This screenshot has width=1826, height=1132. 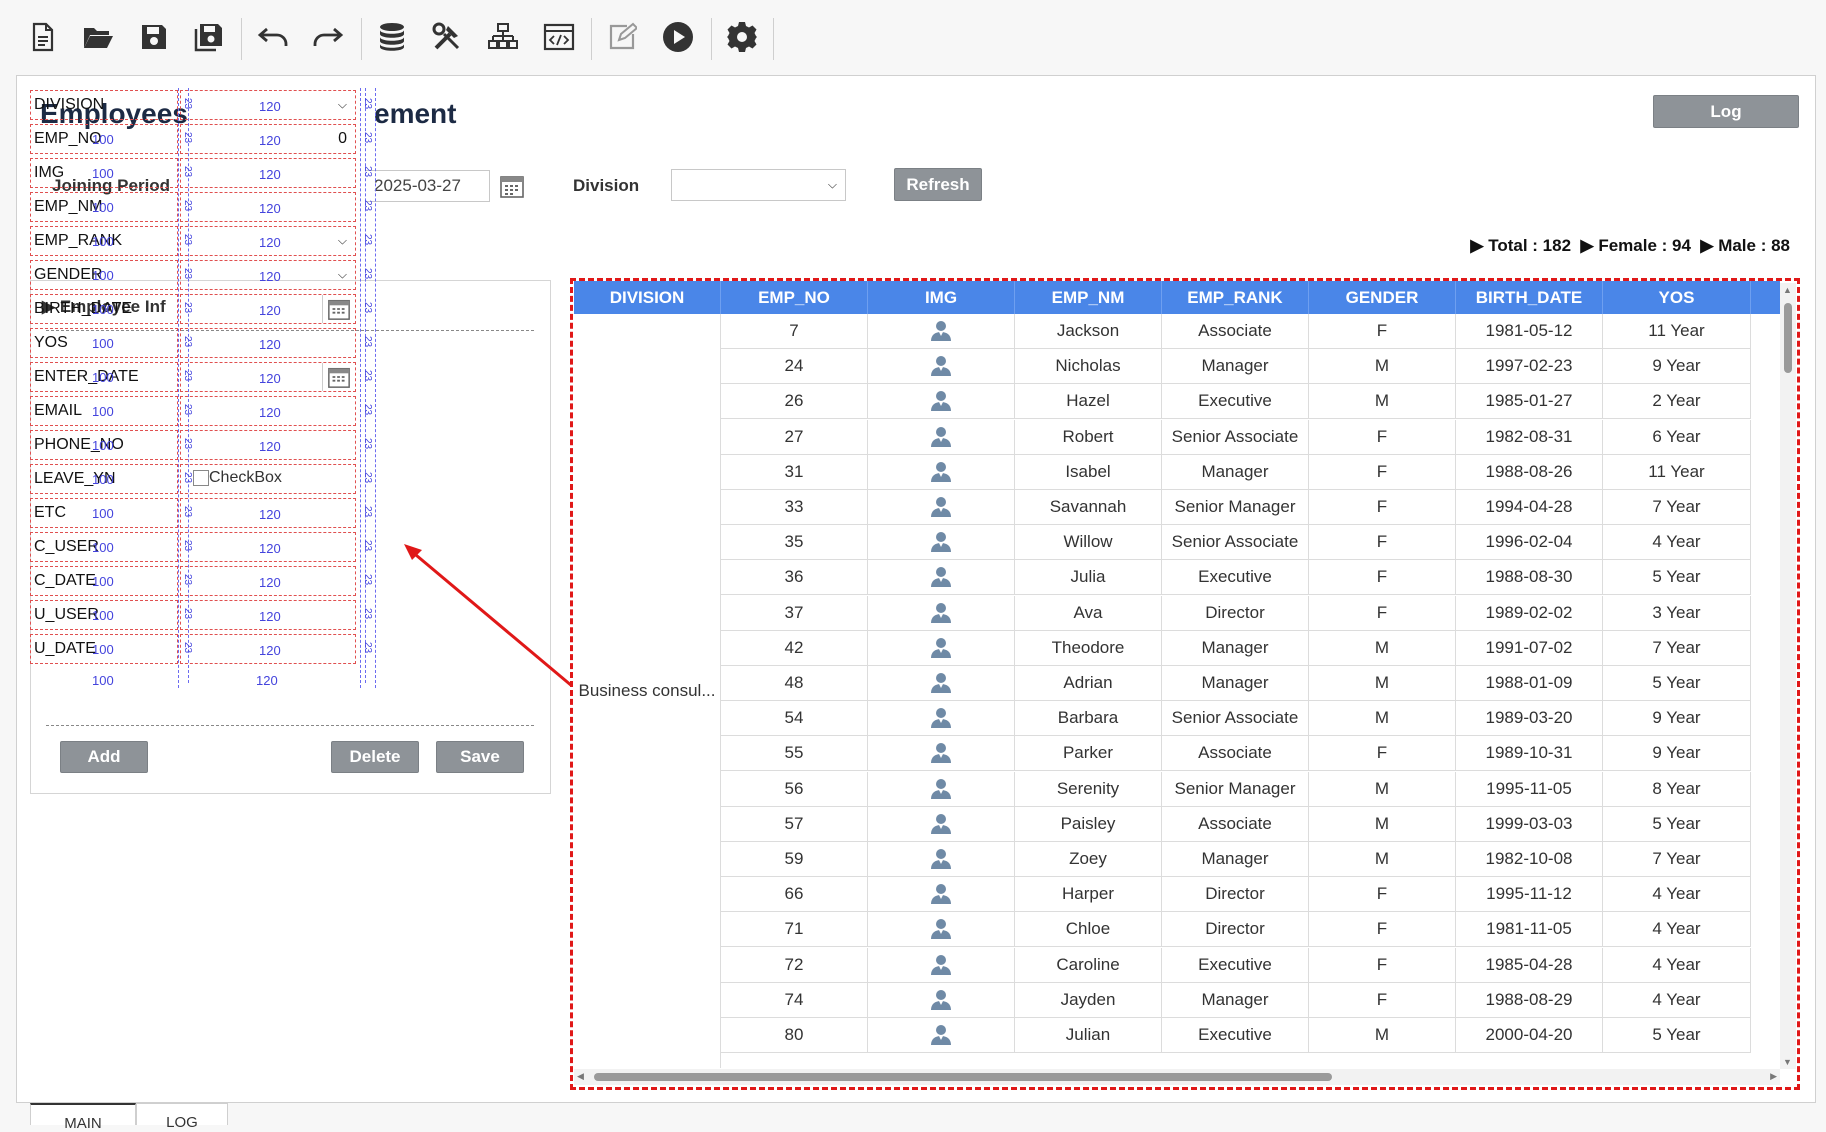 What do you see at coordinates (1088, 894) in the screenshot?
I see `cell-emp-nm: Harper` at bounding box center [1088, 894].